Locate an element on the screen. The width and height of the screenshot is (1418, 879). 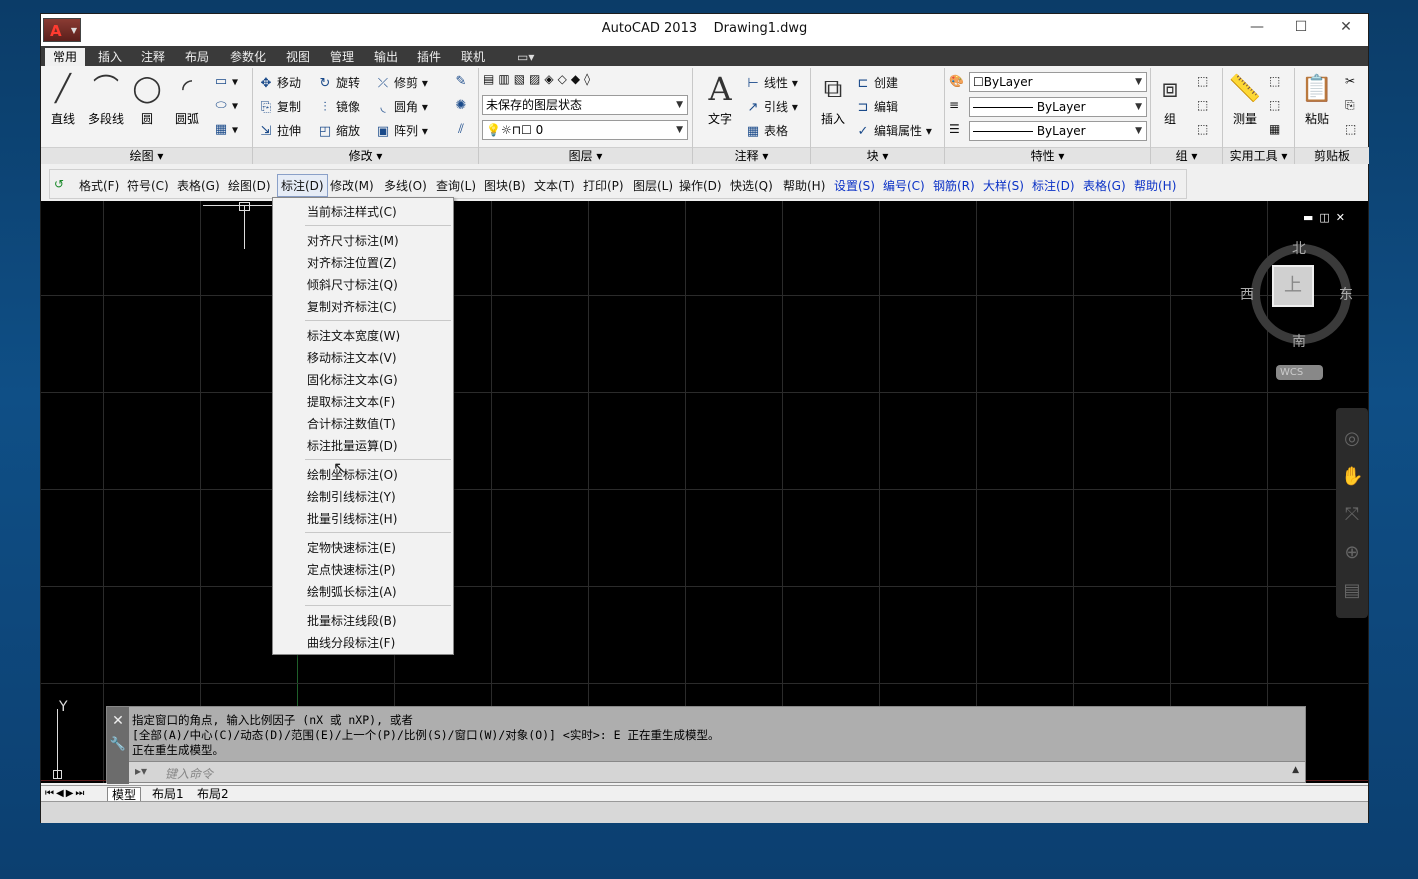
tab-extra-icon: ▭▾ is located at coordinates (525, 57).